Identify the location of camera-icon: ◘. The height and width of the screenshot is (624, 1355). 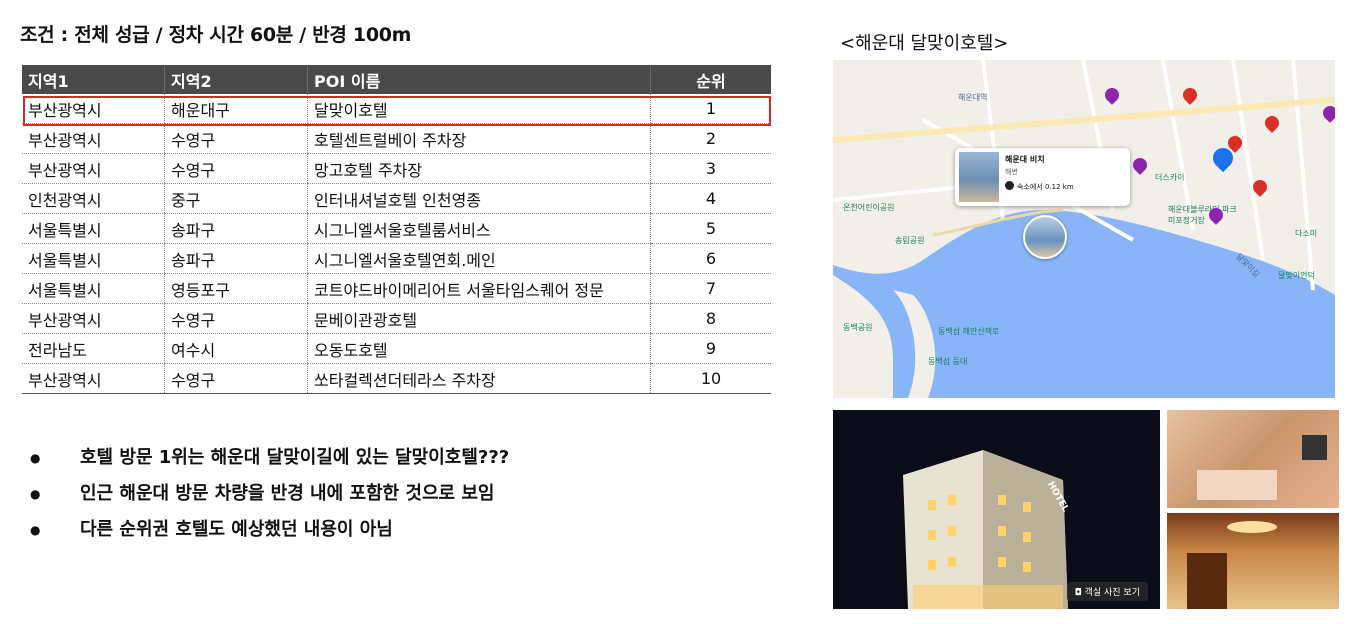
(1079, 593).